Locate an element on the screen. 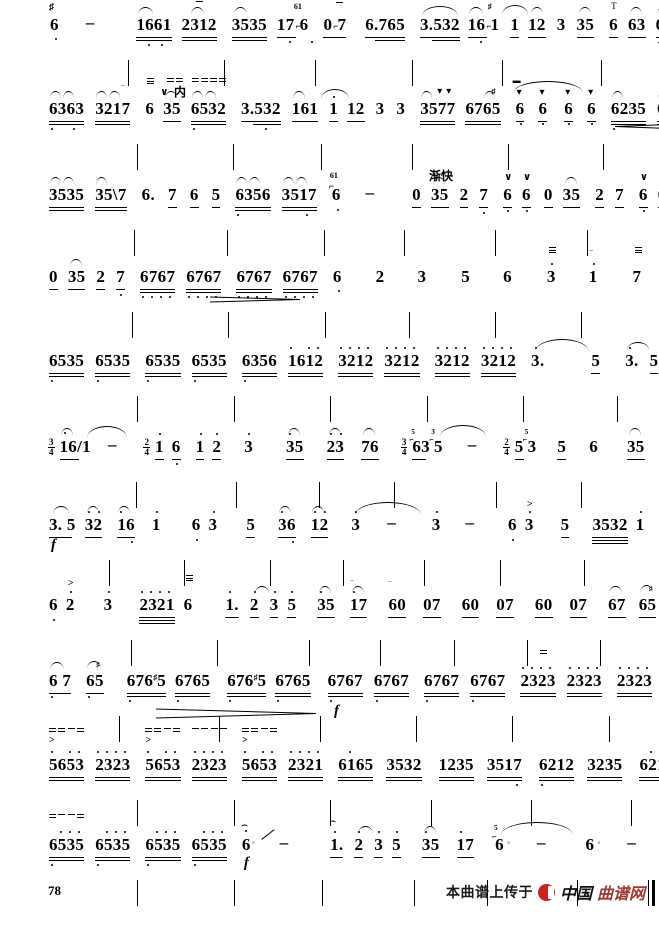  page-footer: 78 本曲谱上传于 中国 曲谱网 is located at coordinates (329, 901).